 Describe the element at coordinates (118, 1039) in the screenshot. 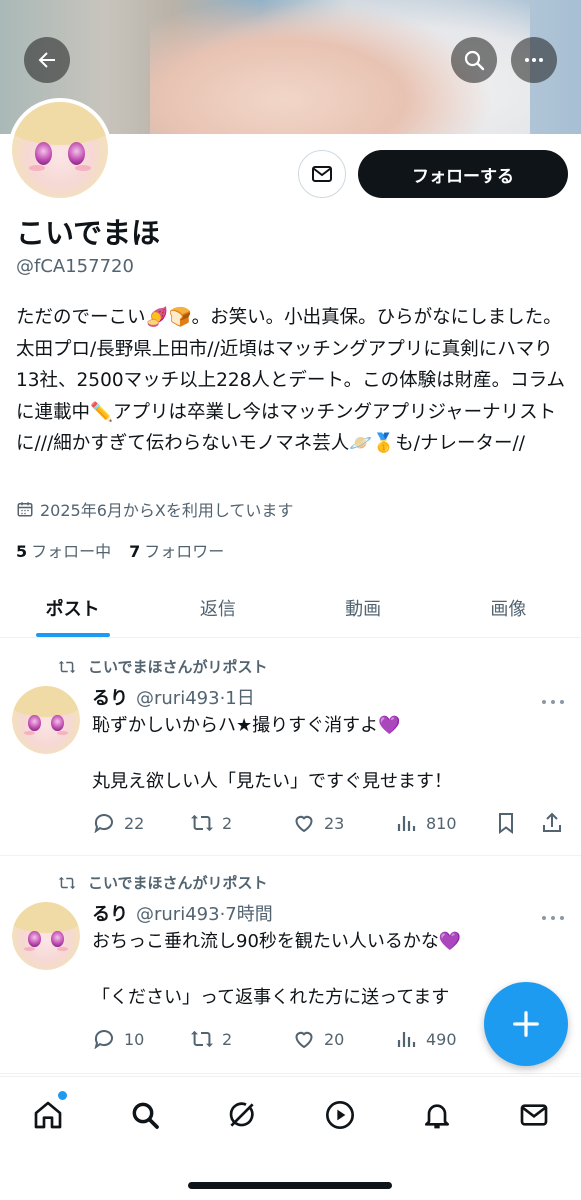

I see `reply-button: 10` at that location.